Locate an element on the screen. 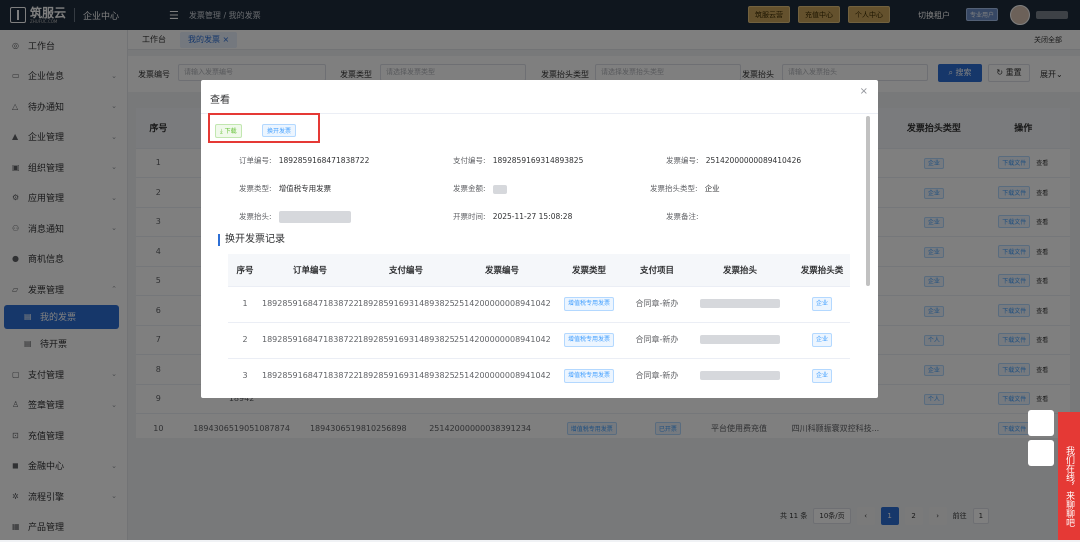  label: 发票金额: is located at coordinates (469, 188).